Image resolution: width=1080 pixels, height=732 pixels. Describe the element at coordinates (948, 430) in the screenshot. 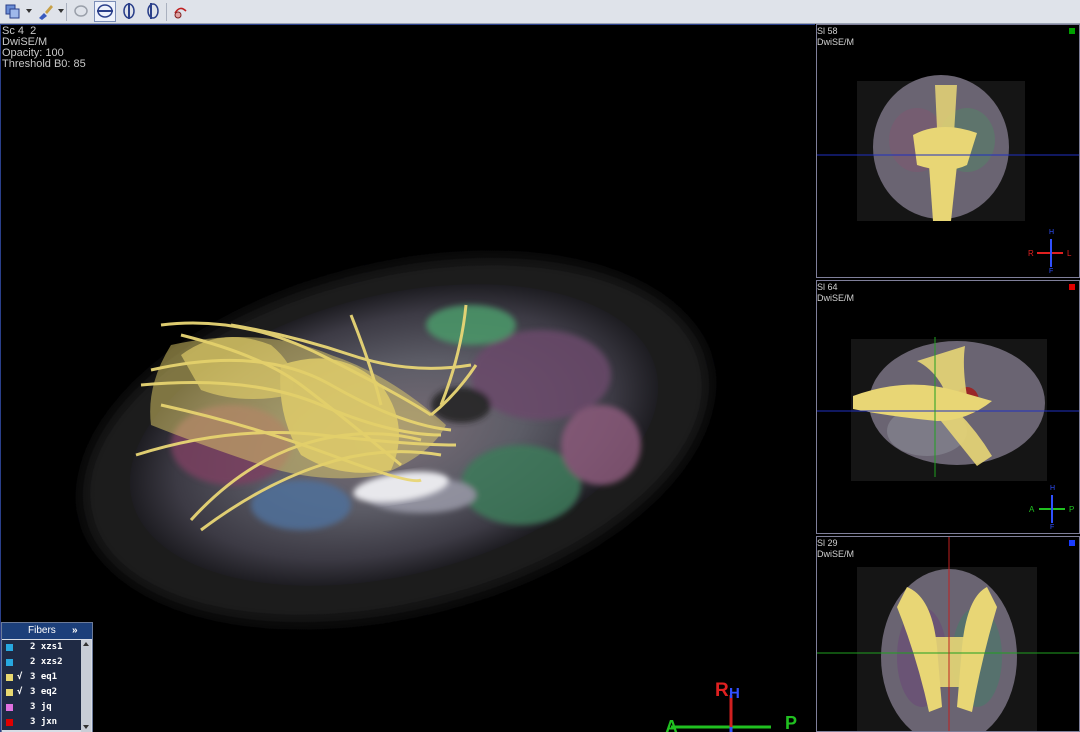

I see `sagittal-slice-image` at that location.